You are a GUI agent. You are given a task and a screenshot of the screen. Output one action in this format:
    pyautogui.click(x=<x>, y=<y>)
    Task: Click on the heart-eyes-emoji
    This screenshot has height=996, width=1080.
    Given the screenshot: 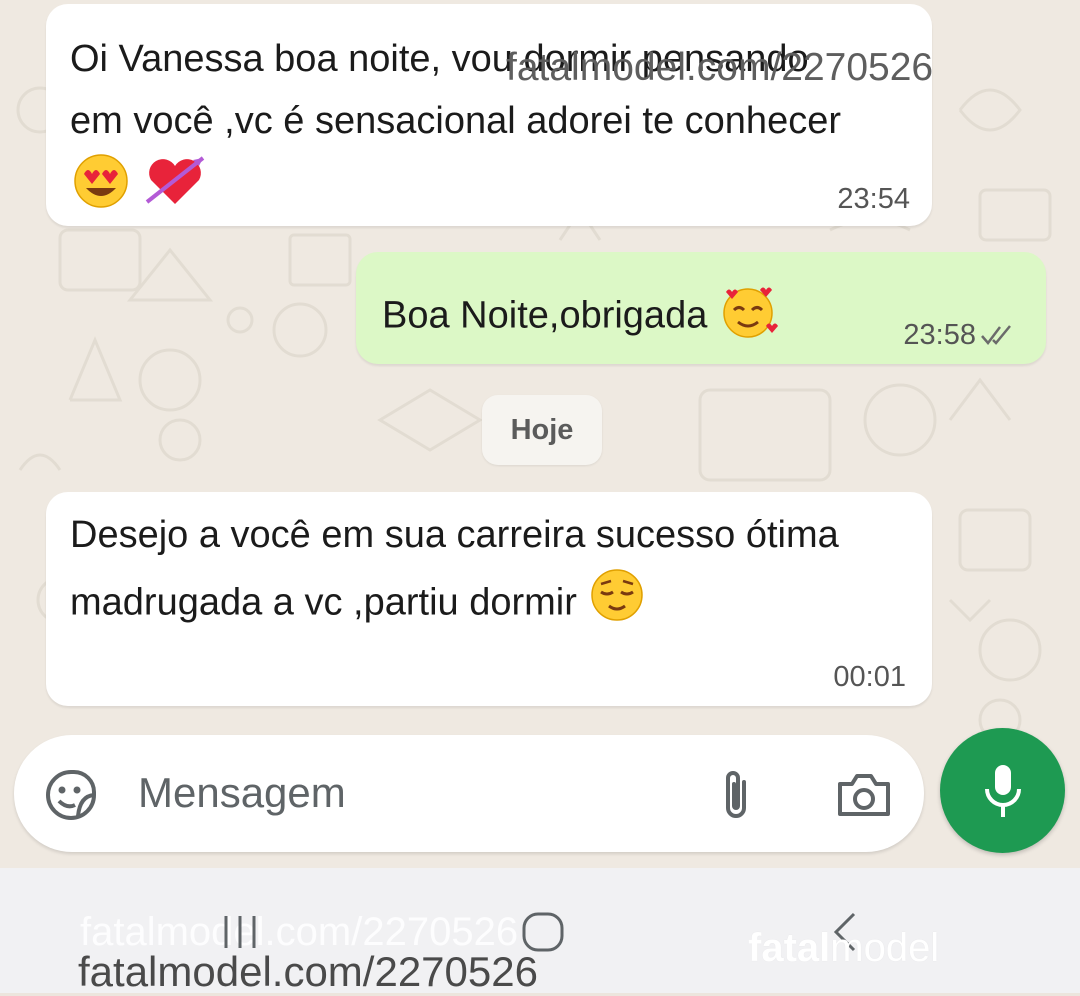 What is the action you would take?
    pyautogui.click(x=101, y=189)
    